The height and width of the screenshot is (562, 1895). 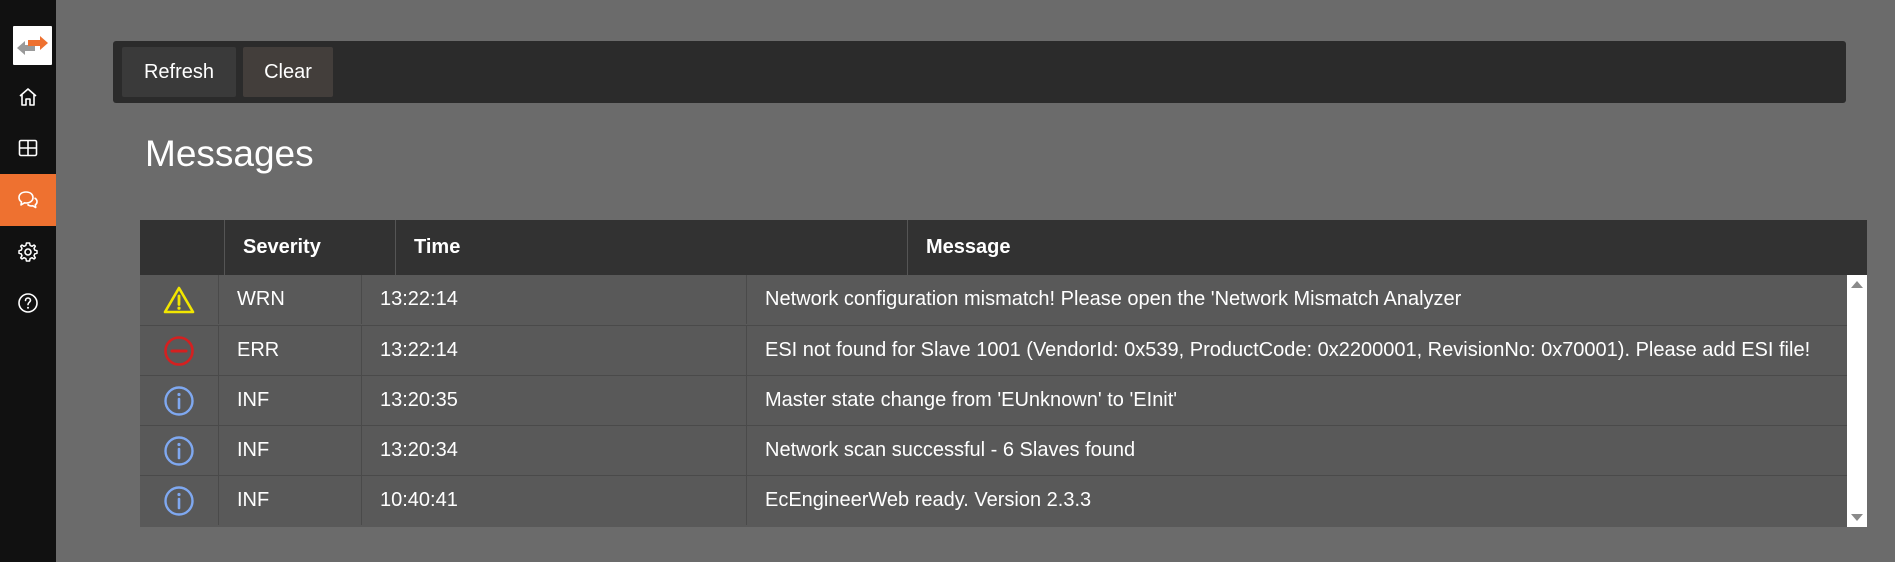 I want to click on severity-cell: ERR, so click(x=289, y=350).